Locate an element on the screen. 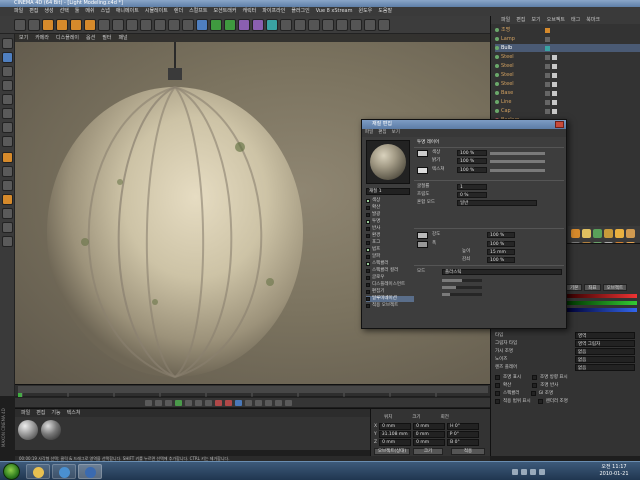 Image resolution: width=640 pixels, height=480 pixels. preset-thumb is located at coordinates (597, 233).